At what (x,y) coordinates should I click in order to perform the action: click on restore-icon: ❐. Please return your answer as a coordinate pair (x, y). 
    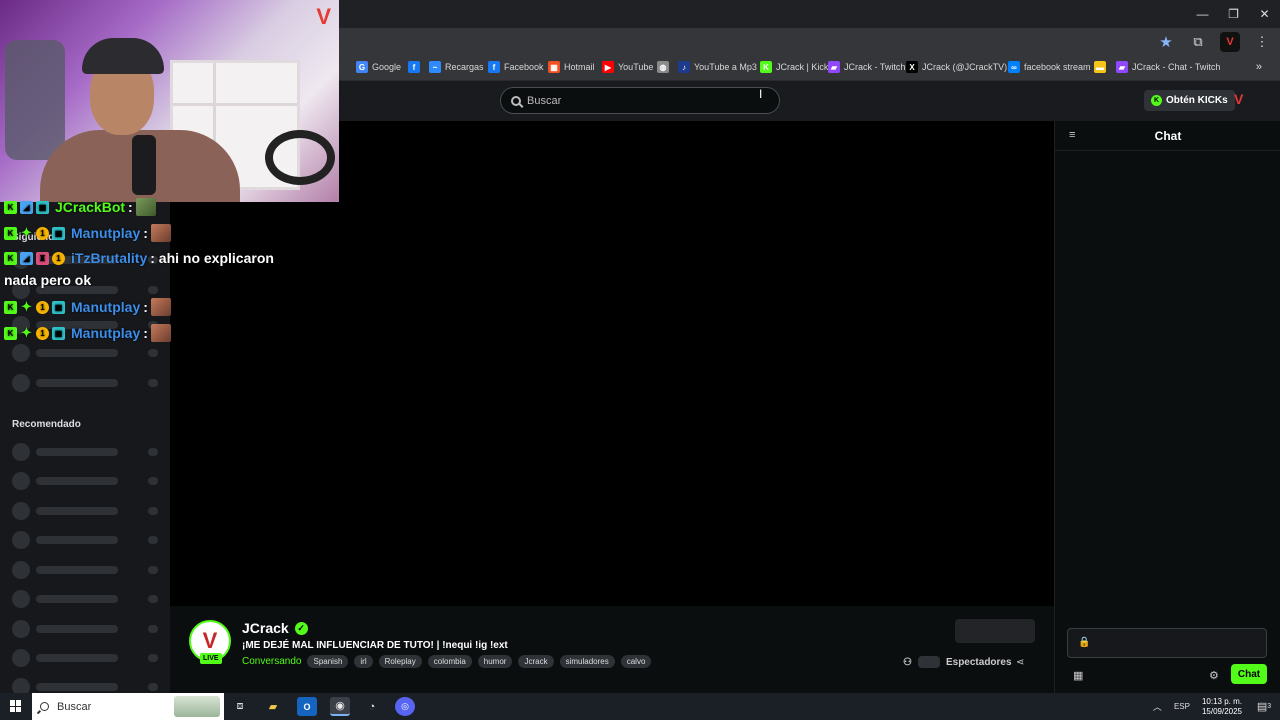
    Looking at the image, I should click on (1233, 14).